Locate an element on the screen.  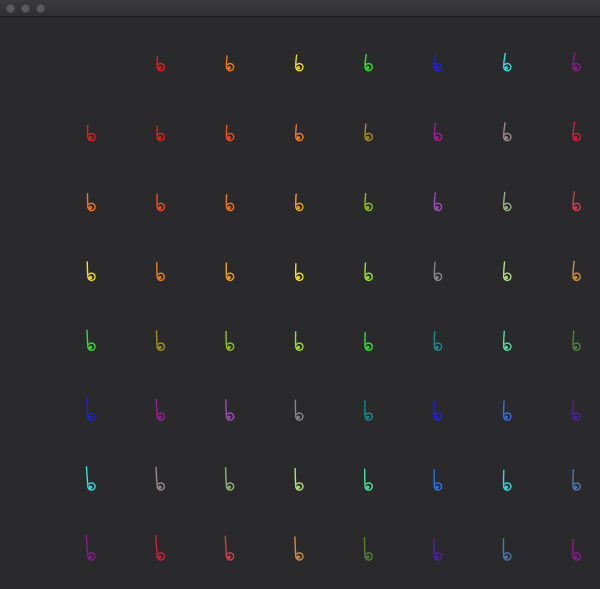
glyph-r7-c0 is located at coordinates (90, 547).